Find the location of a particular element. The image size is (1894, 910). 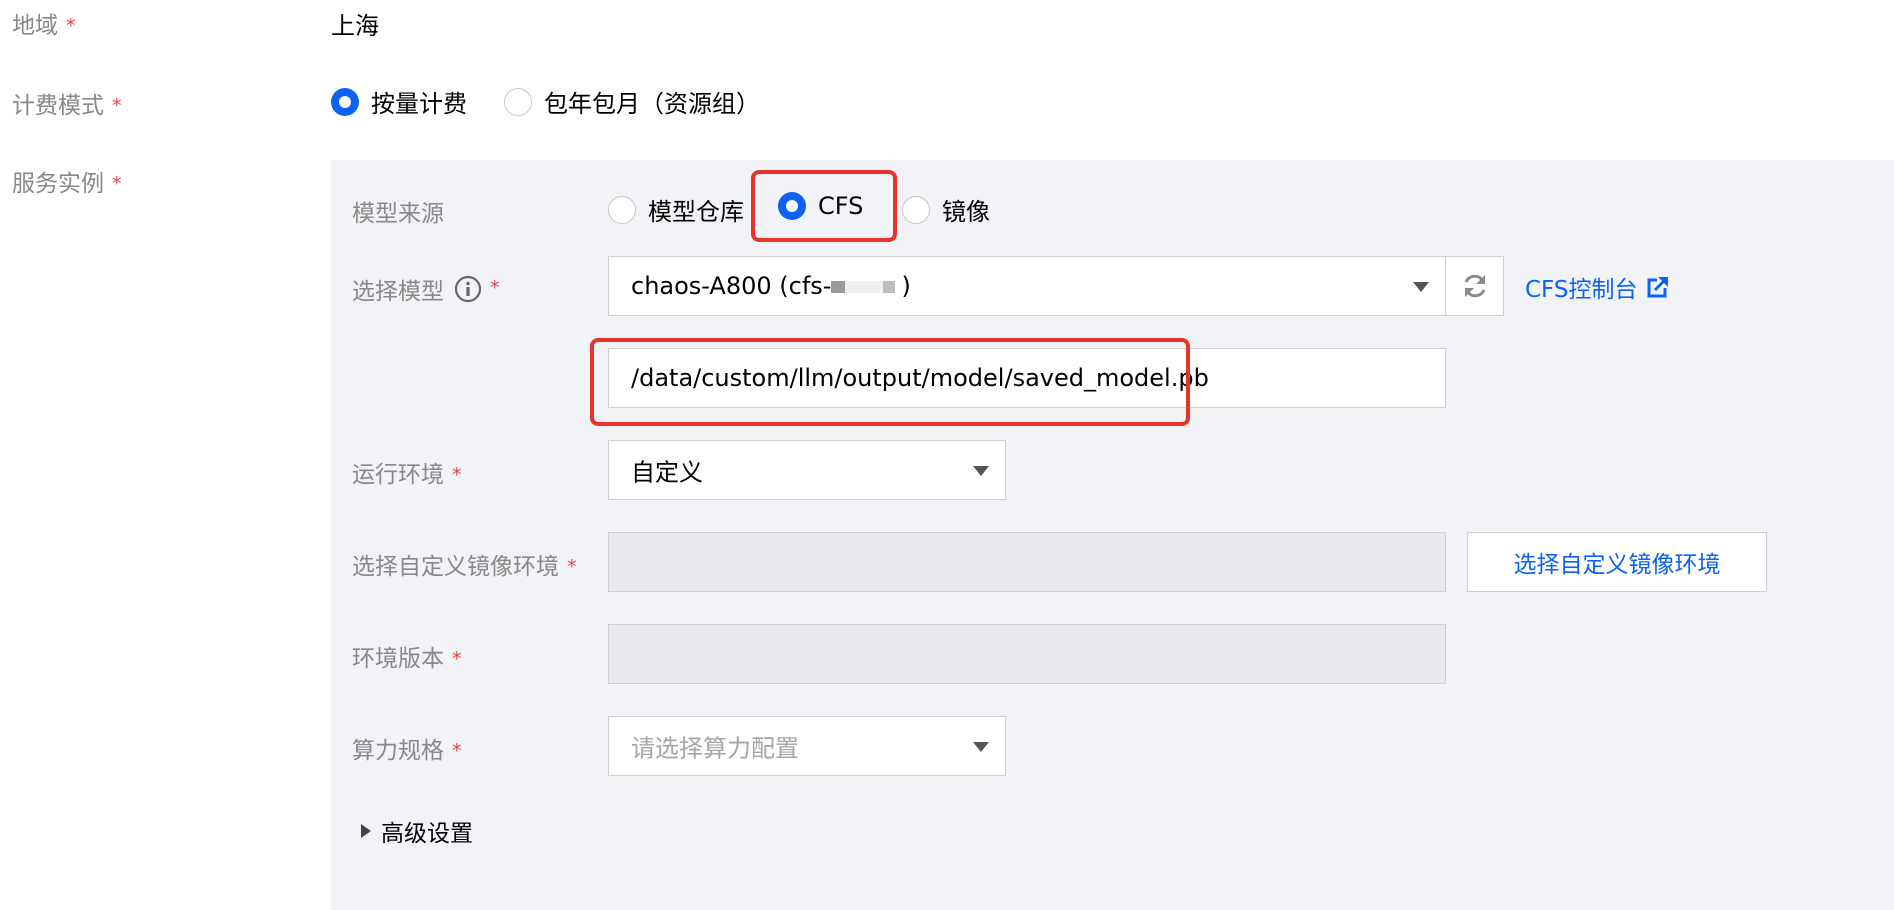

model-source-label: 模型来源 is located at coordinates (398, 214).